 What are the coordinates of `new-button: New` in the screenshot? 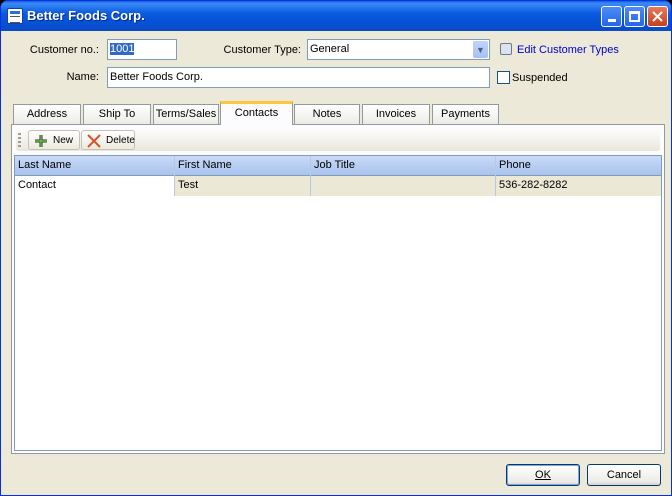 It's located at (54, 140).